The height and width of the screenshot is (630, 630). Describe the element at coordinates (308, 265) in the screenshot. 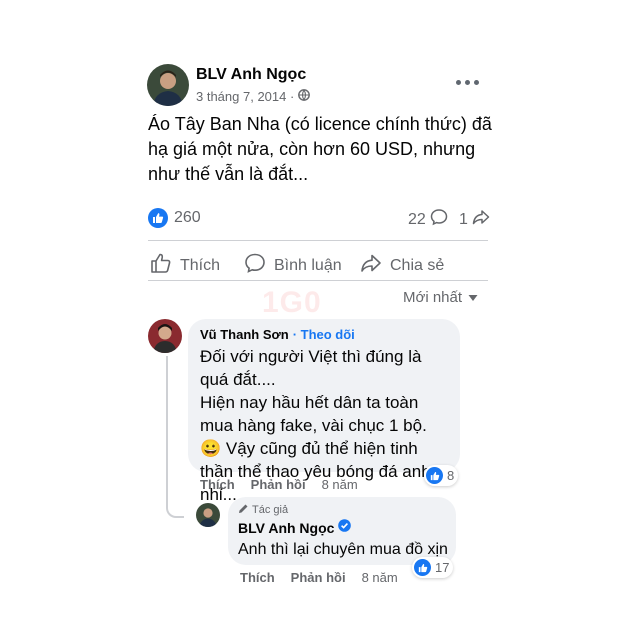

I see `comment-button-label: Bình luận` at that location.